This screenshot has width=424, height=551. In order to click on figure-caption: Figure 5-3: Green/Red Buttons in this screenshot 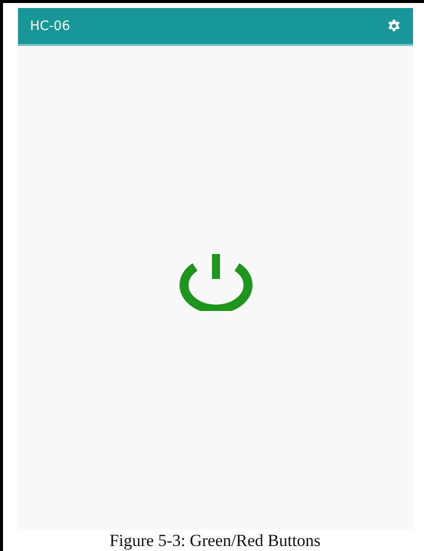, I will do `click(215, 541)`.